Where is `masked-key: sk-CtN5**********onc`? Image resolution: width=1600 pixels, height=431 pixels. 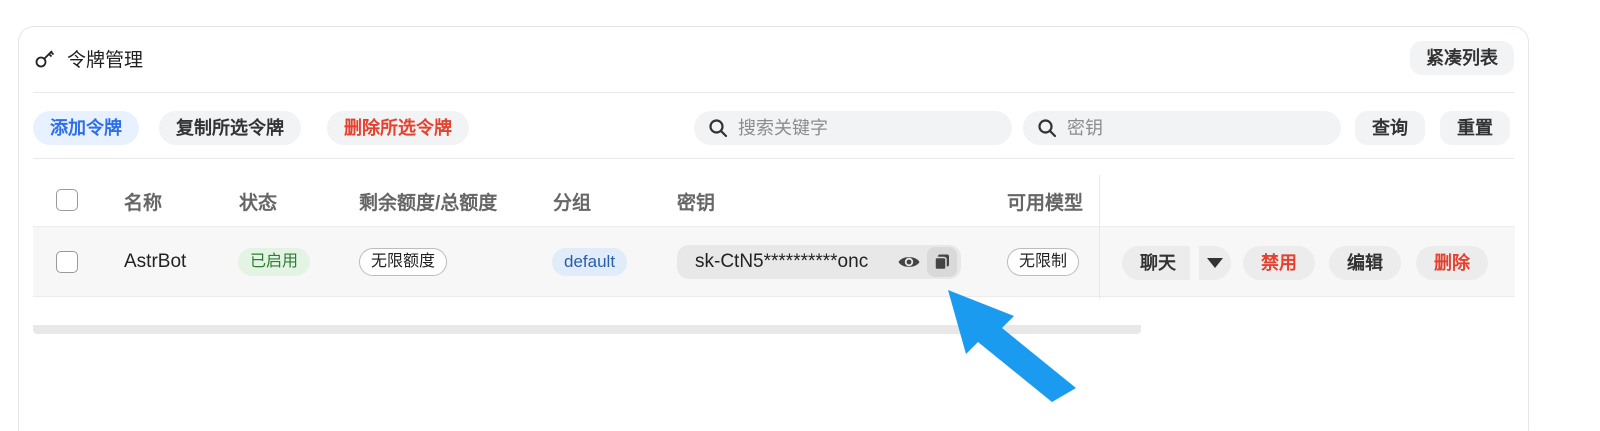
masked-key: sk-CtN5**********onc is located at coordinates (782, 261).